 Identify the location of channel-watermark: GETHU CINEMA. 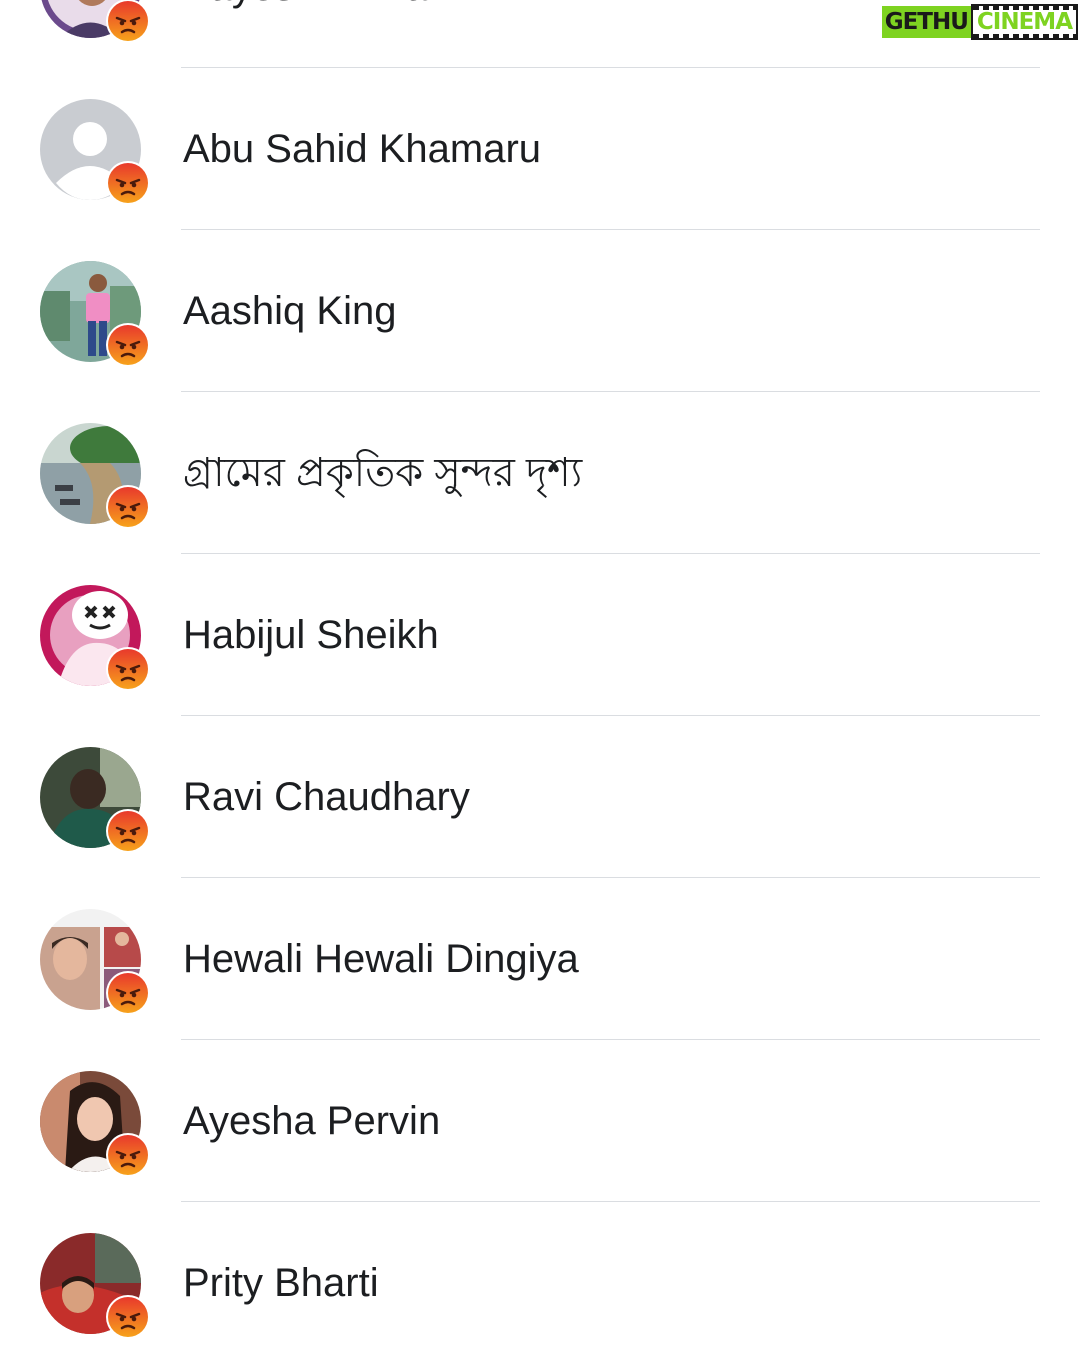
(979, 22).